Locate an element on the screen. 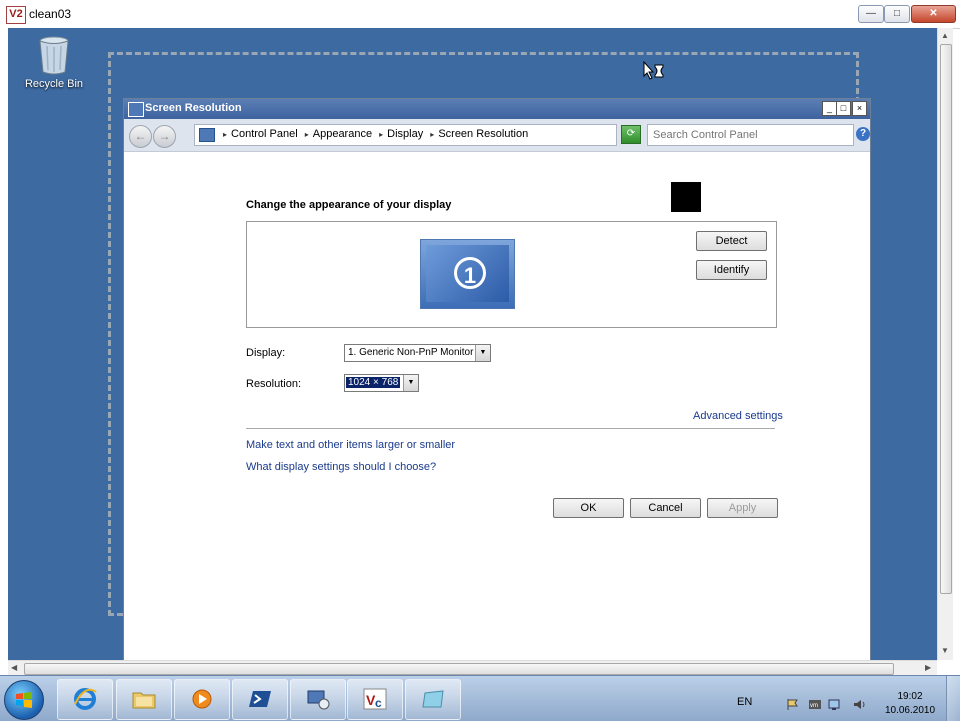 The height and width of the screenshot is (721, 960). vertical-scroll-thumb is located at coordinates (946, 319).